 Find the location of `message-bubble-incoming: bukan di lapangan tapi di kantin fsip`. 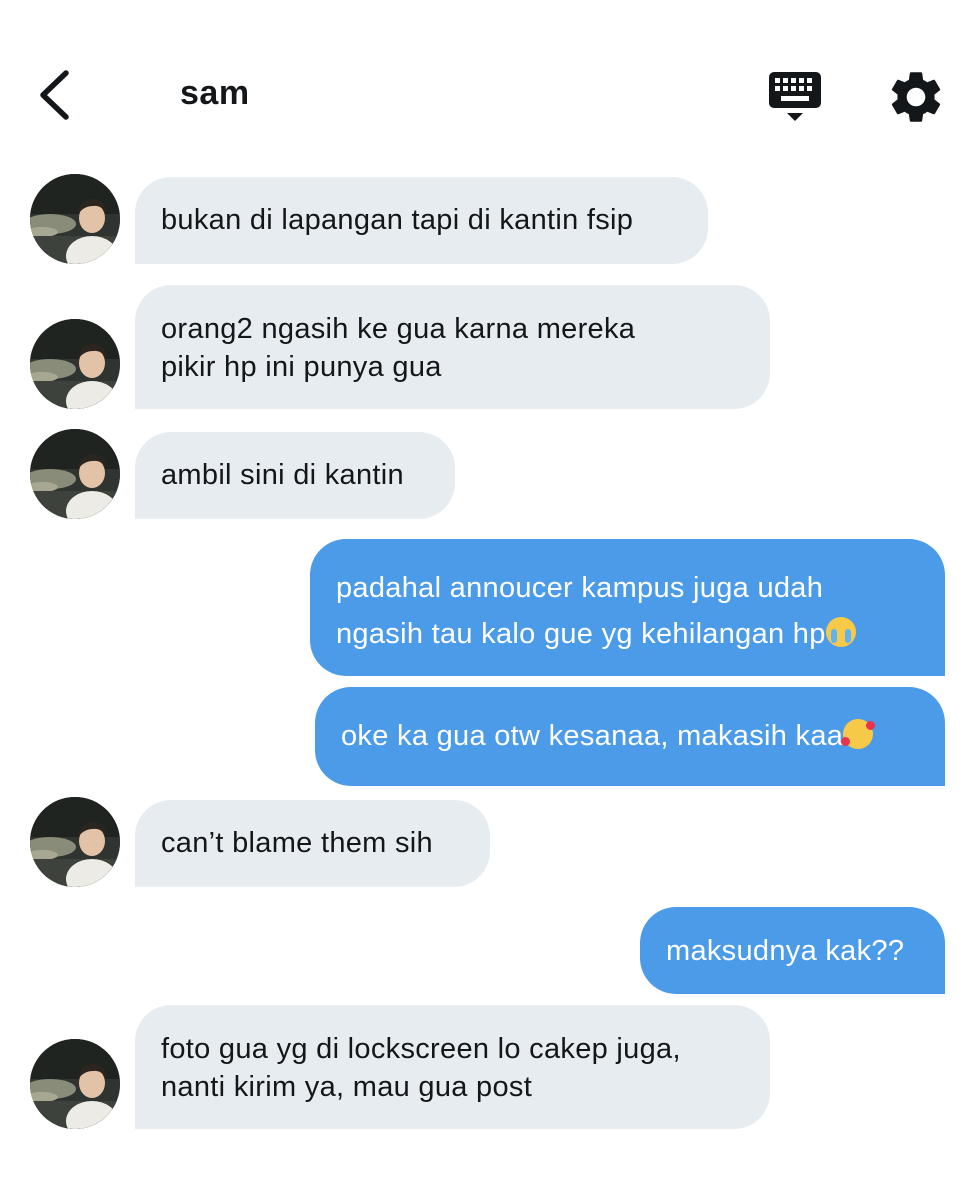

message-bubble-incoming: bukan di lapangan tapi di kantin fsip is located at coordinates (421, 220).